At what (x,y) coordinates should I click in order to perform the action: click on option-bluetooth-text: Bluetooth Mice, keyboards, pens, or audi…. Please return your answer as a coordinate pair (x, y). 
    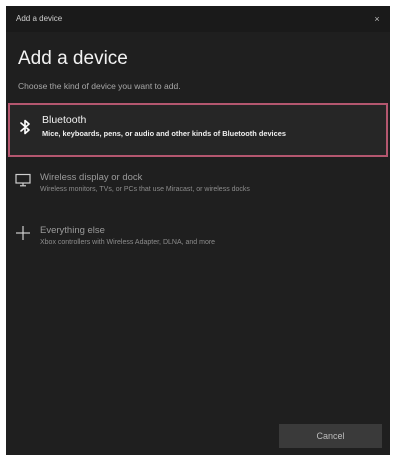
    Looking at the image, I should click on (211, 126).